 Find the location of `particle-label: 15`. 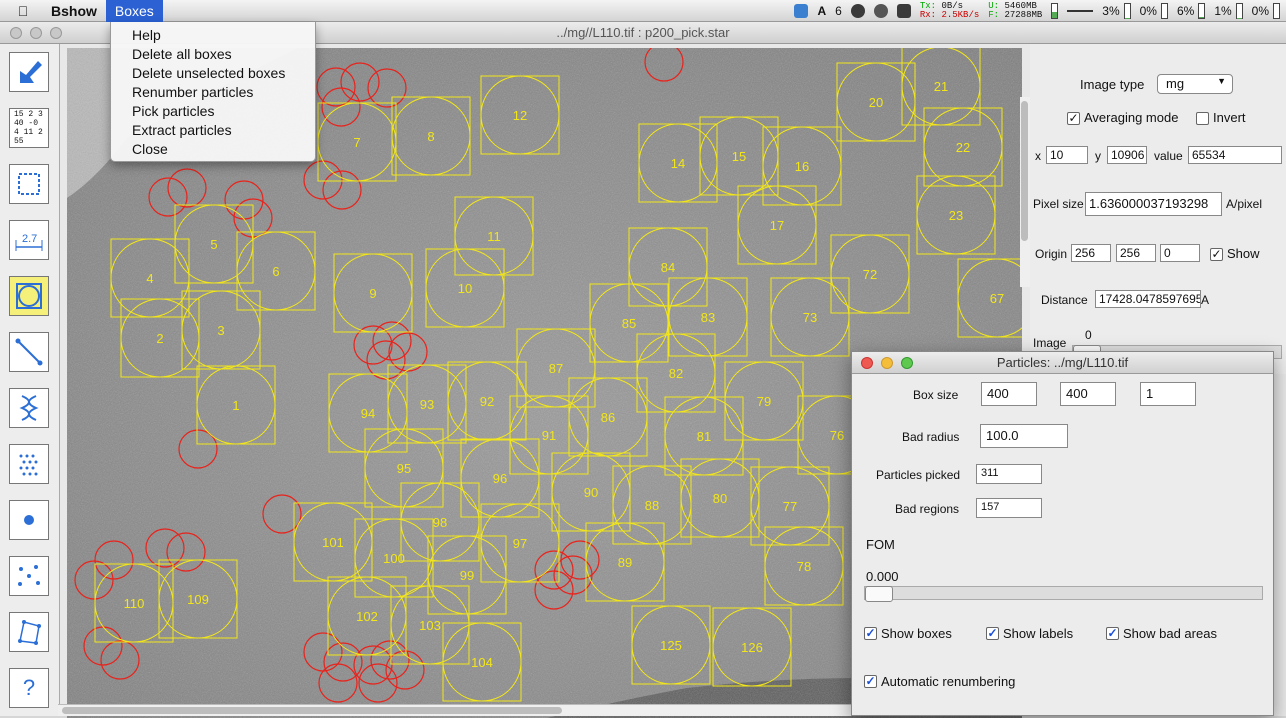

particle-label: 15 is located at coordinates (739, 156).